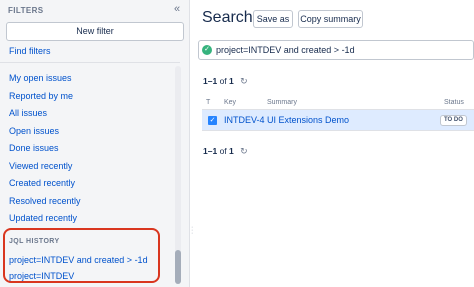  What do you see at coordinates (244, 120) in the screenshot?
I see `issue-key-link: INTDEV-4` at bounding box center [244, 120].